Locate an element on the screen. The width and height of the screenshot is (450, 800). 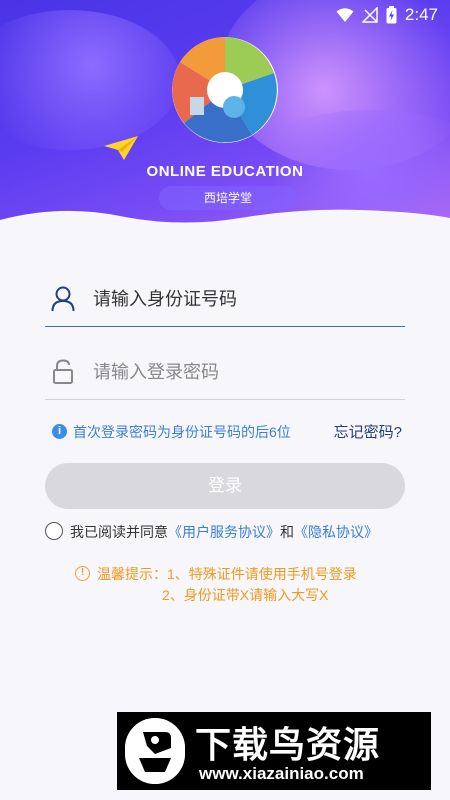
no-signal-icon is located at coordinates (369, 15).